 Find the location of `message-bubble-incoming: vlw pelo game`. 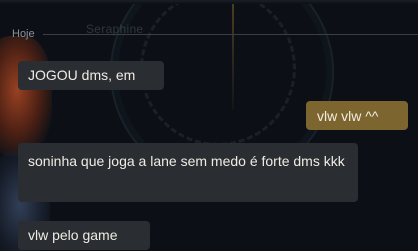

message-bubble-incoming: vlw pelo game is located at coordinates (84, 235).